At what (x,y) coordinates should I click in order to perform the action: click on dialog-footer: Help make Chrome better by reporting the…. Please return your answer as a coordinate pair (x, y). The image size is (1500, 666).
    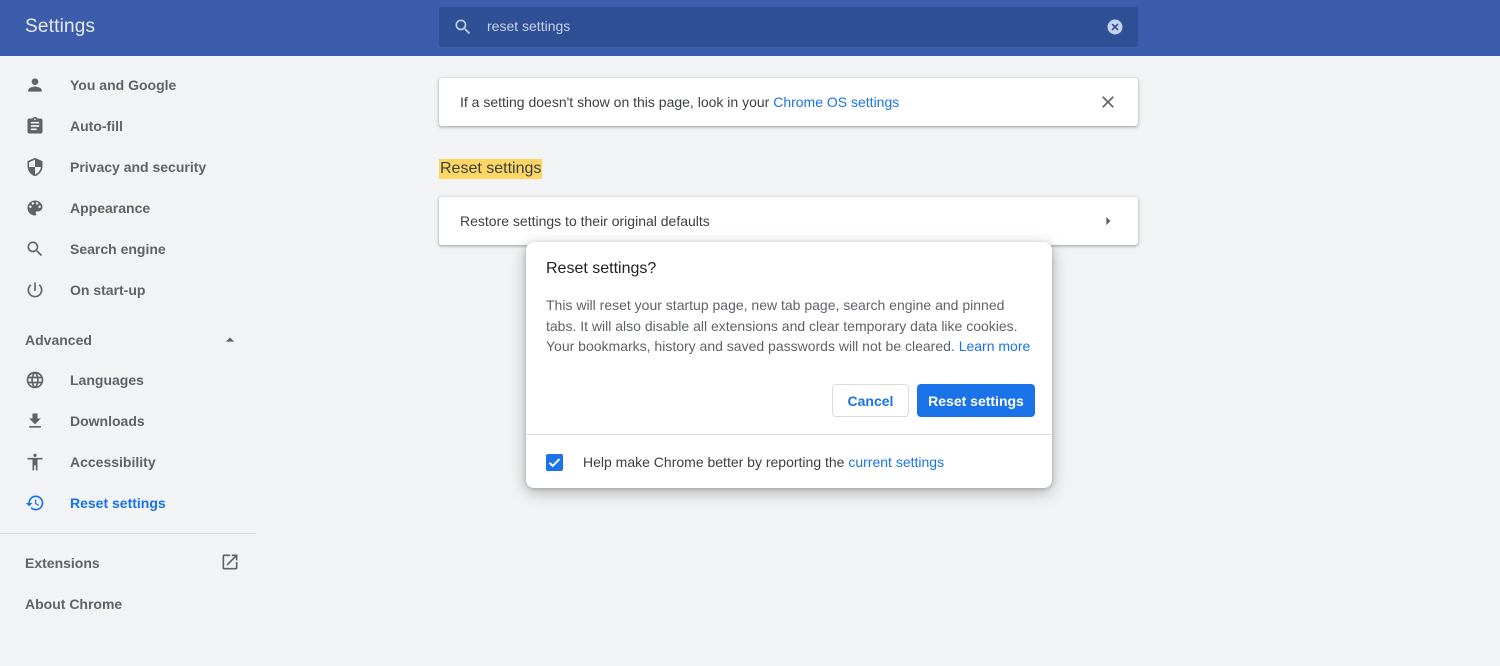
    Looking at the image, I should click on (789, 461).